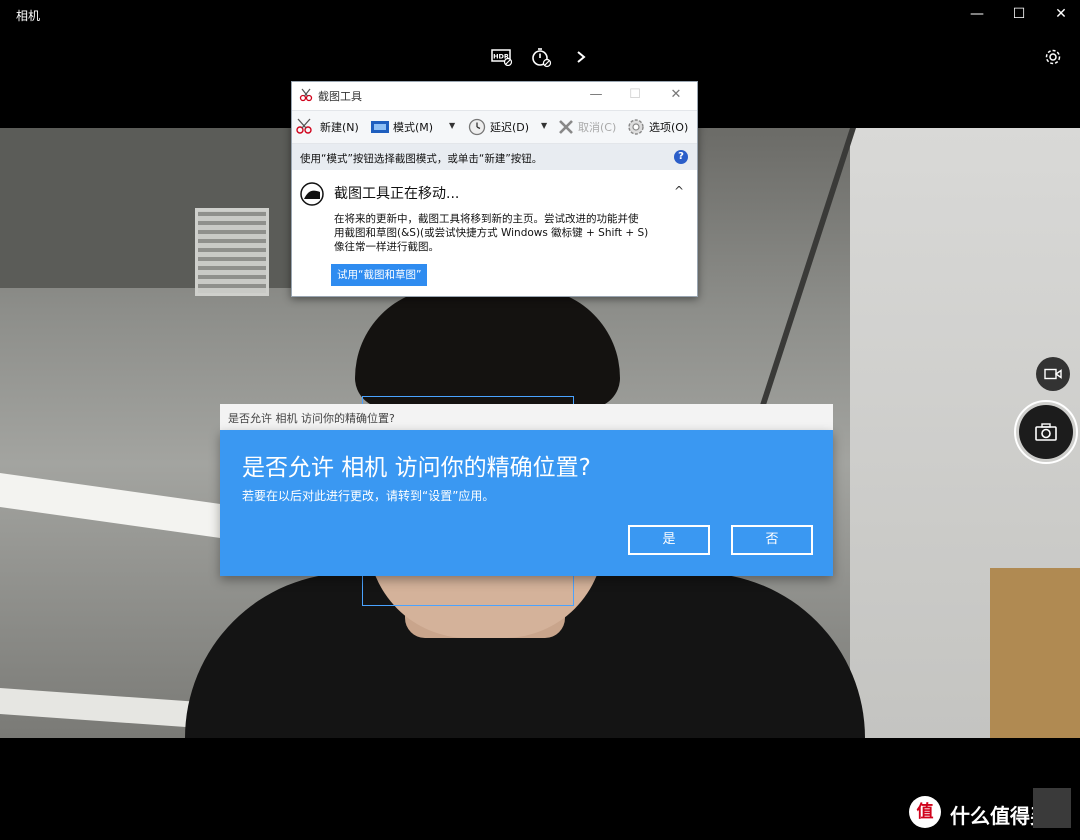 The height and width of the screenshot is (840, 1080). What do you see at coordinates (28, 16) in the screenshot?
I see `app-title: 相机` at bounding box center [28, 16].